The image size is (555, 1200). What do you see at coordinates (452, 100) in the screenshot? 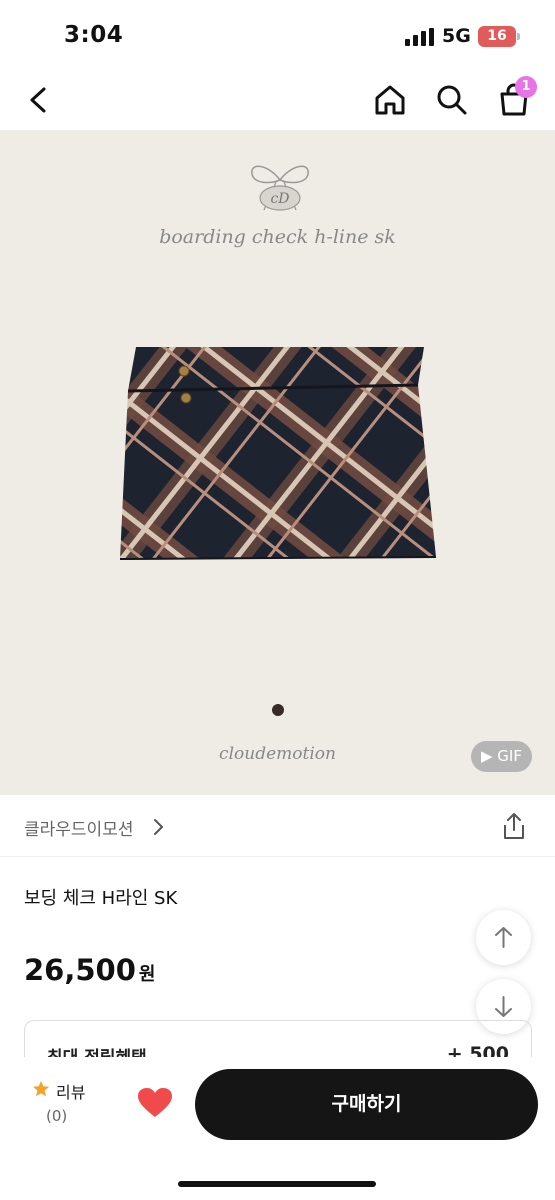
I see `search-icon` at bounding box center [452, 100].